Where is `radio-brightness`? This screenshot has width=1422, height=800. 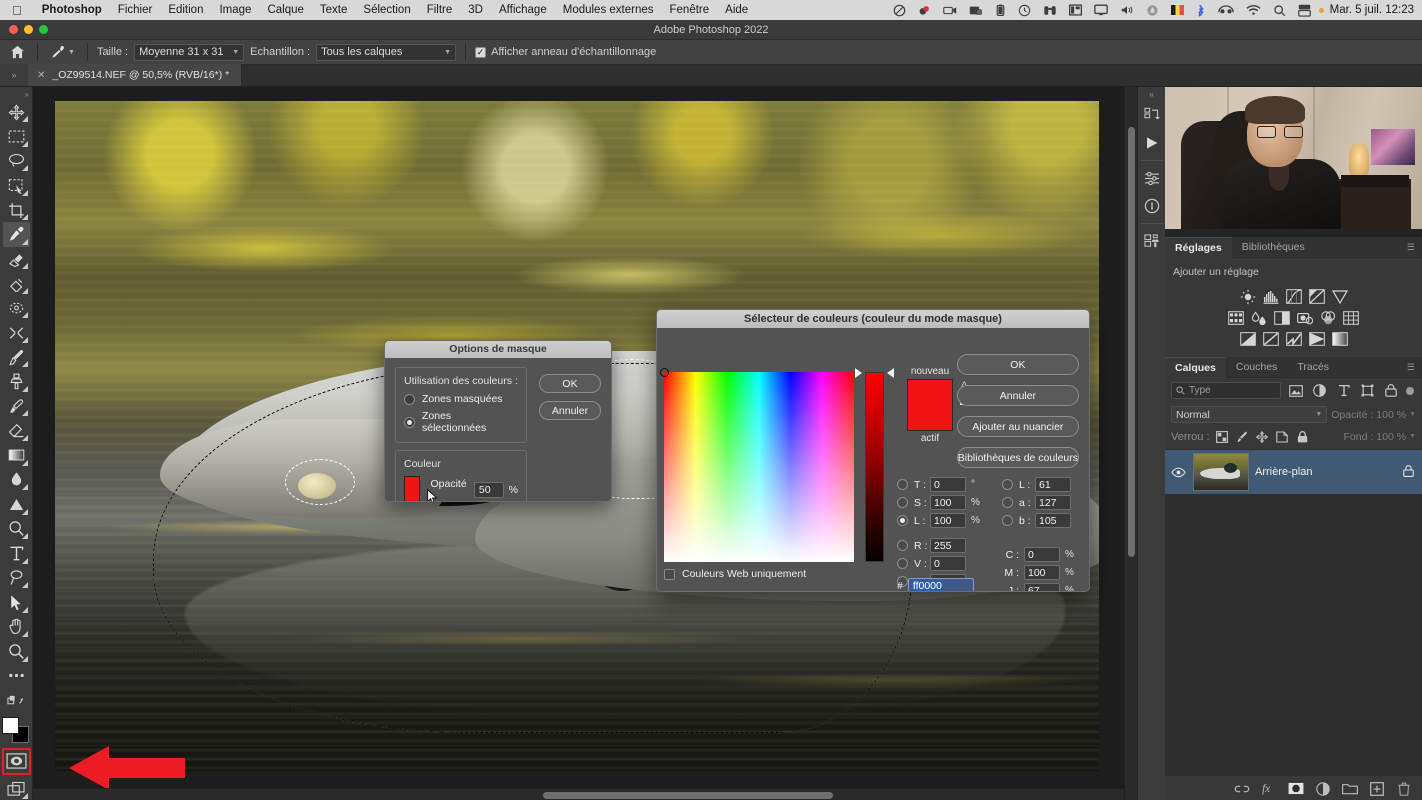 radio-brightness is located at coordinates (902, 520).